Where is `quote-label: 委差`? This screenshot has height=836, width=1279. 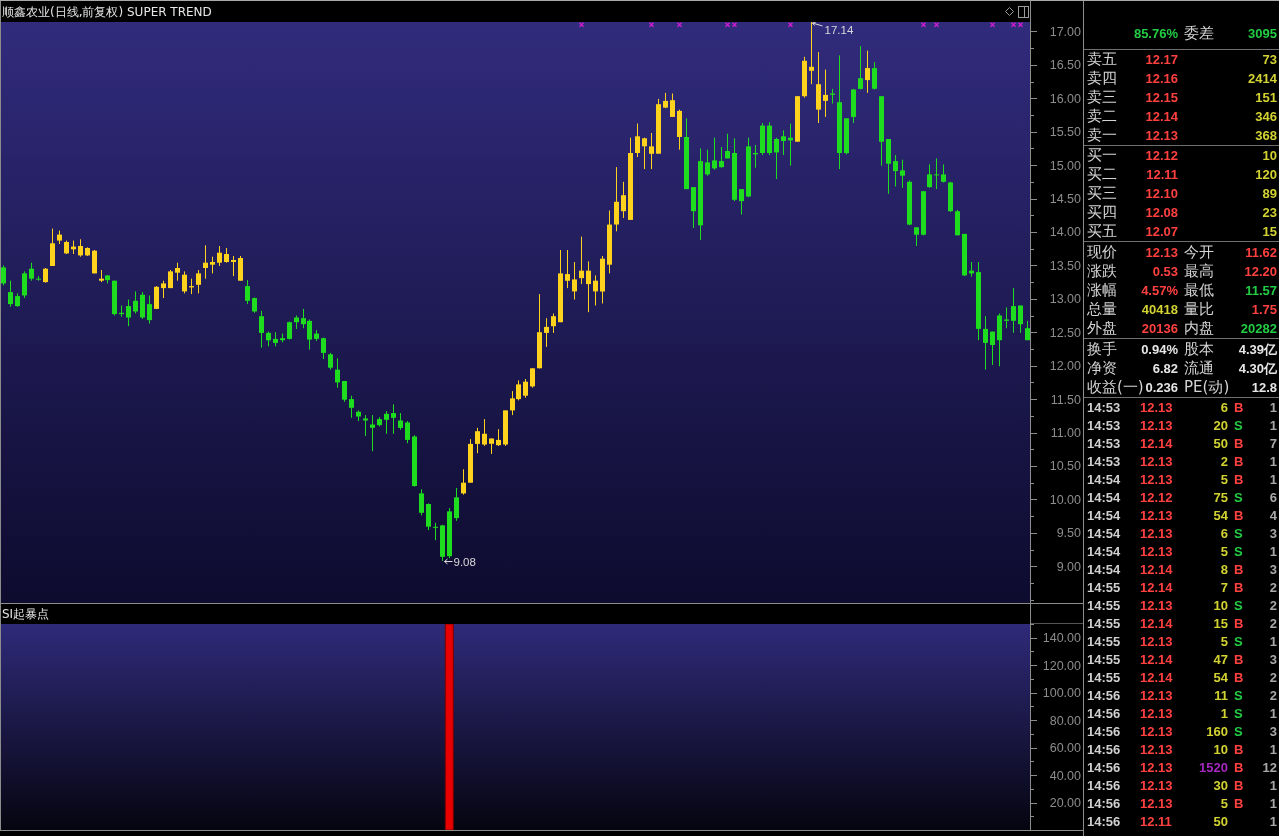
quote-label: 委差 is located at coordinates (1199, 33).